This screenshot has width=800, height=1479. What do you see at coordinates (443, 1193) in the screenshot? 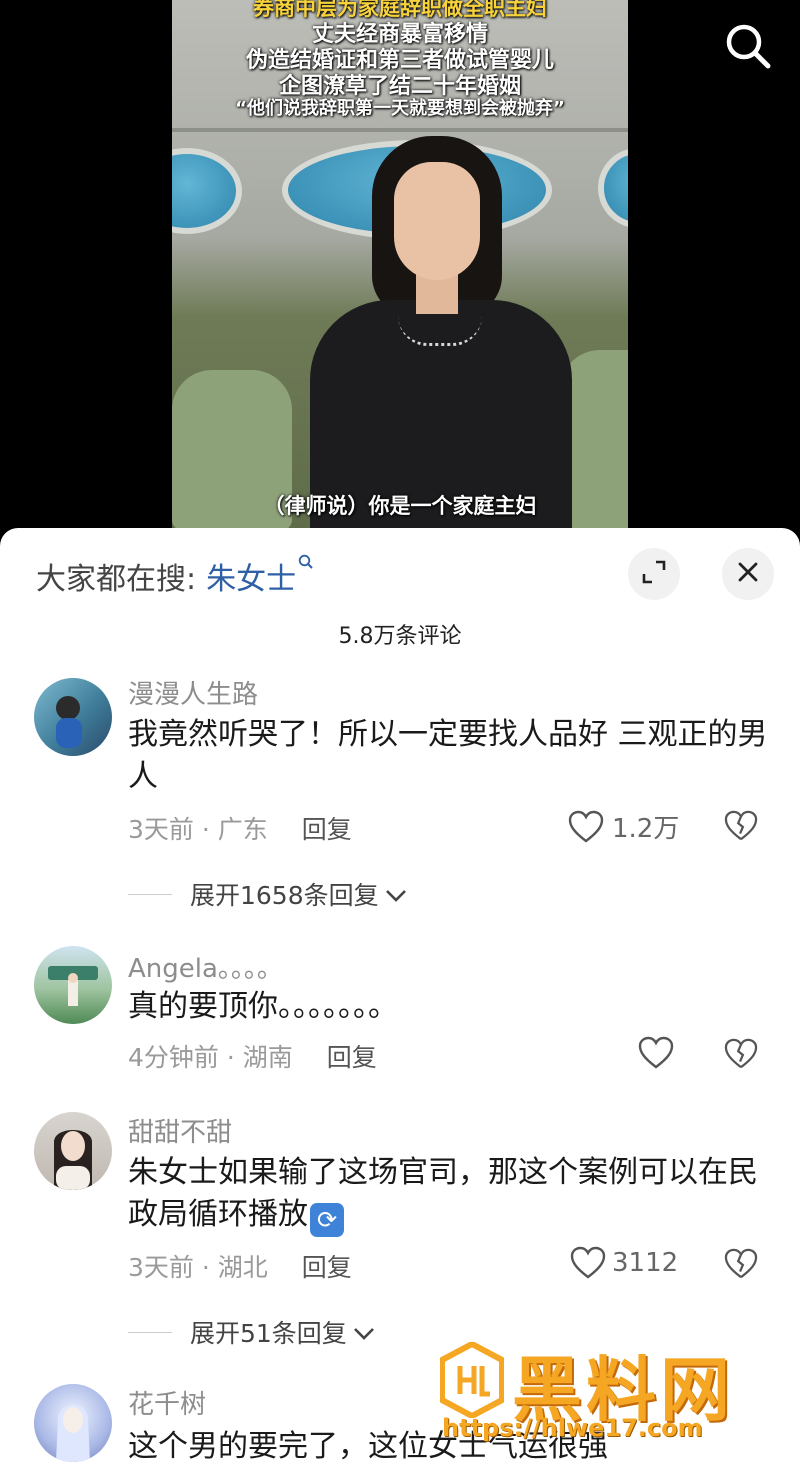
I see `comment-text-content: 朱女士如果输了这场官司，那这个案例可以在民政局循环播放` at bounding box center [443, 1193].